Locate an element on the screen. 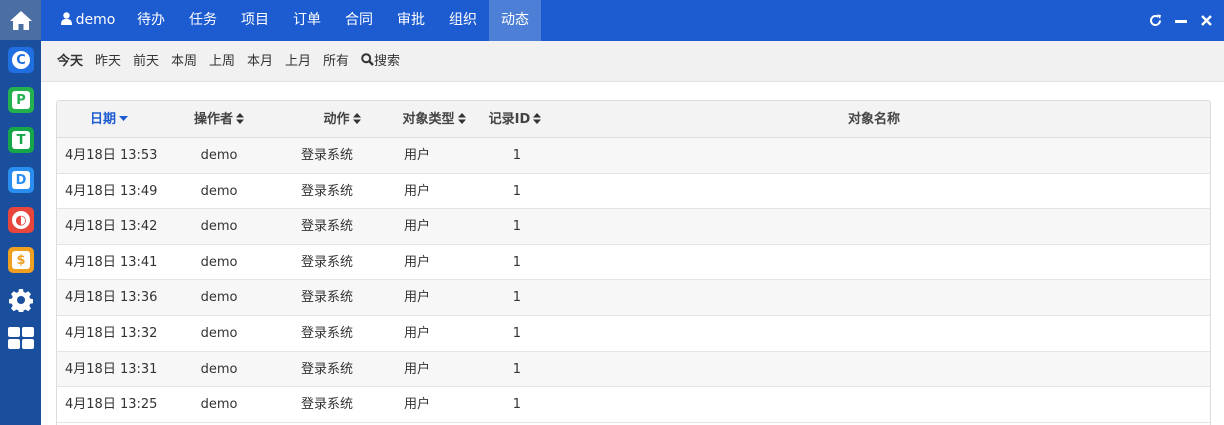 The height and width of the screenshot is (425, 1224). app-o-button: ◐ is located at coordinates (21, 220).